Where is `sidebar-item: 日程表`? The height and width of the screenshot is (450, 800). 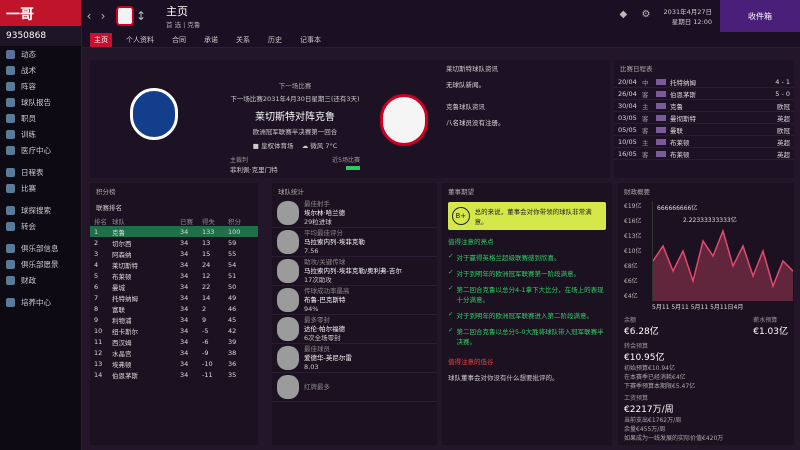
sidebar-item: 日程表 is located at coordinates (40, 172).